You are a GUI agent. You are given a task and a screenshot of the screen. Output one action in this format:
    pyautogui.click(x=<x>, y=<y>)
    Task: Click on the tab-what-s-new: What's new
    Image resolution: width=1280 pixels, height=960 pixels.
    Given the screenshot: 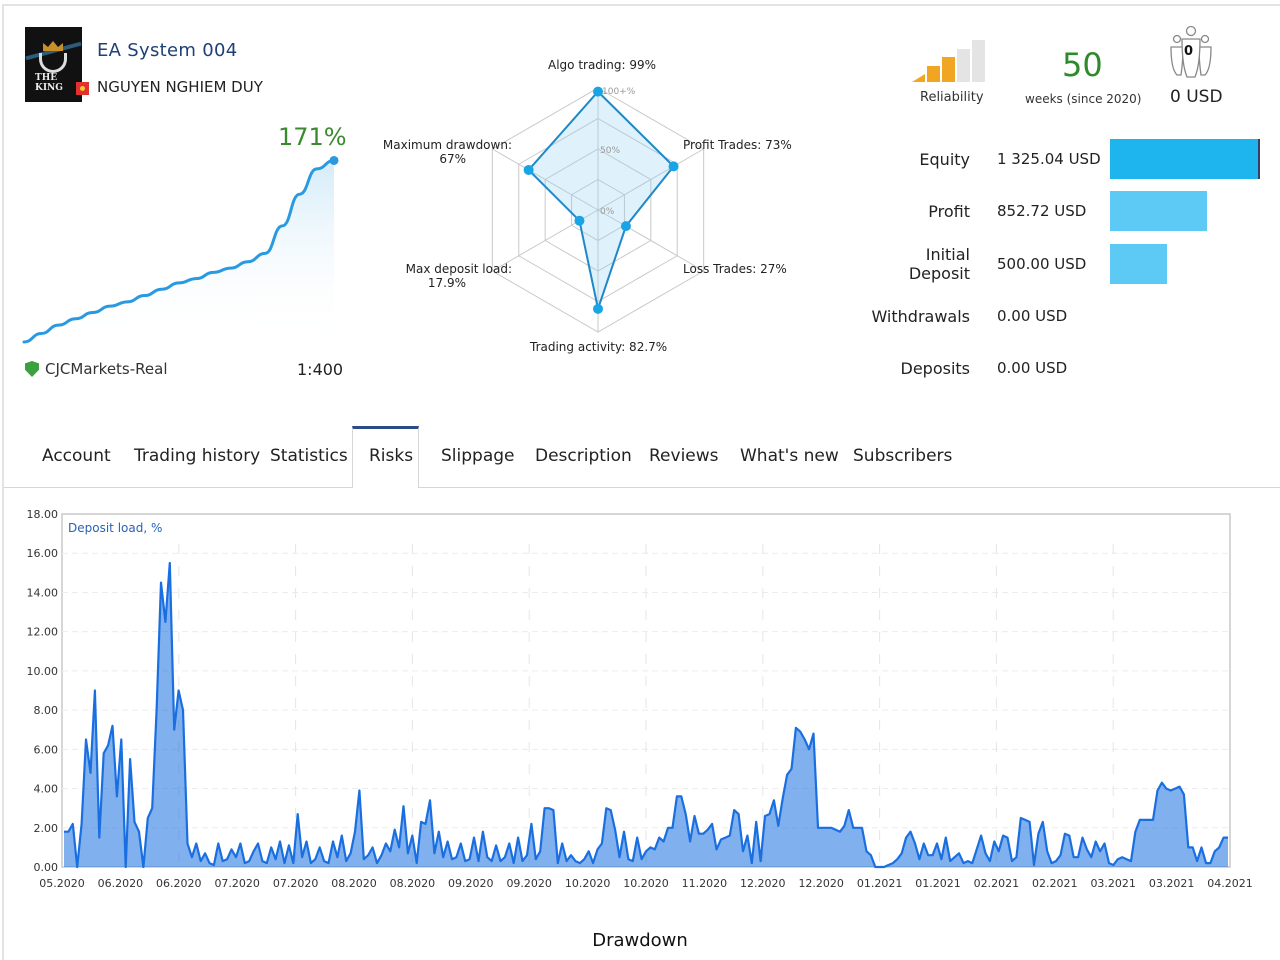 What is the action you would take?
    pyautogui.click(x=789, y=456)
    